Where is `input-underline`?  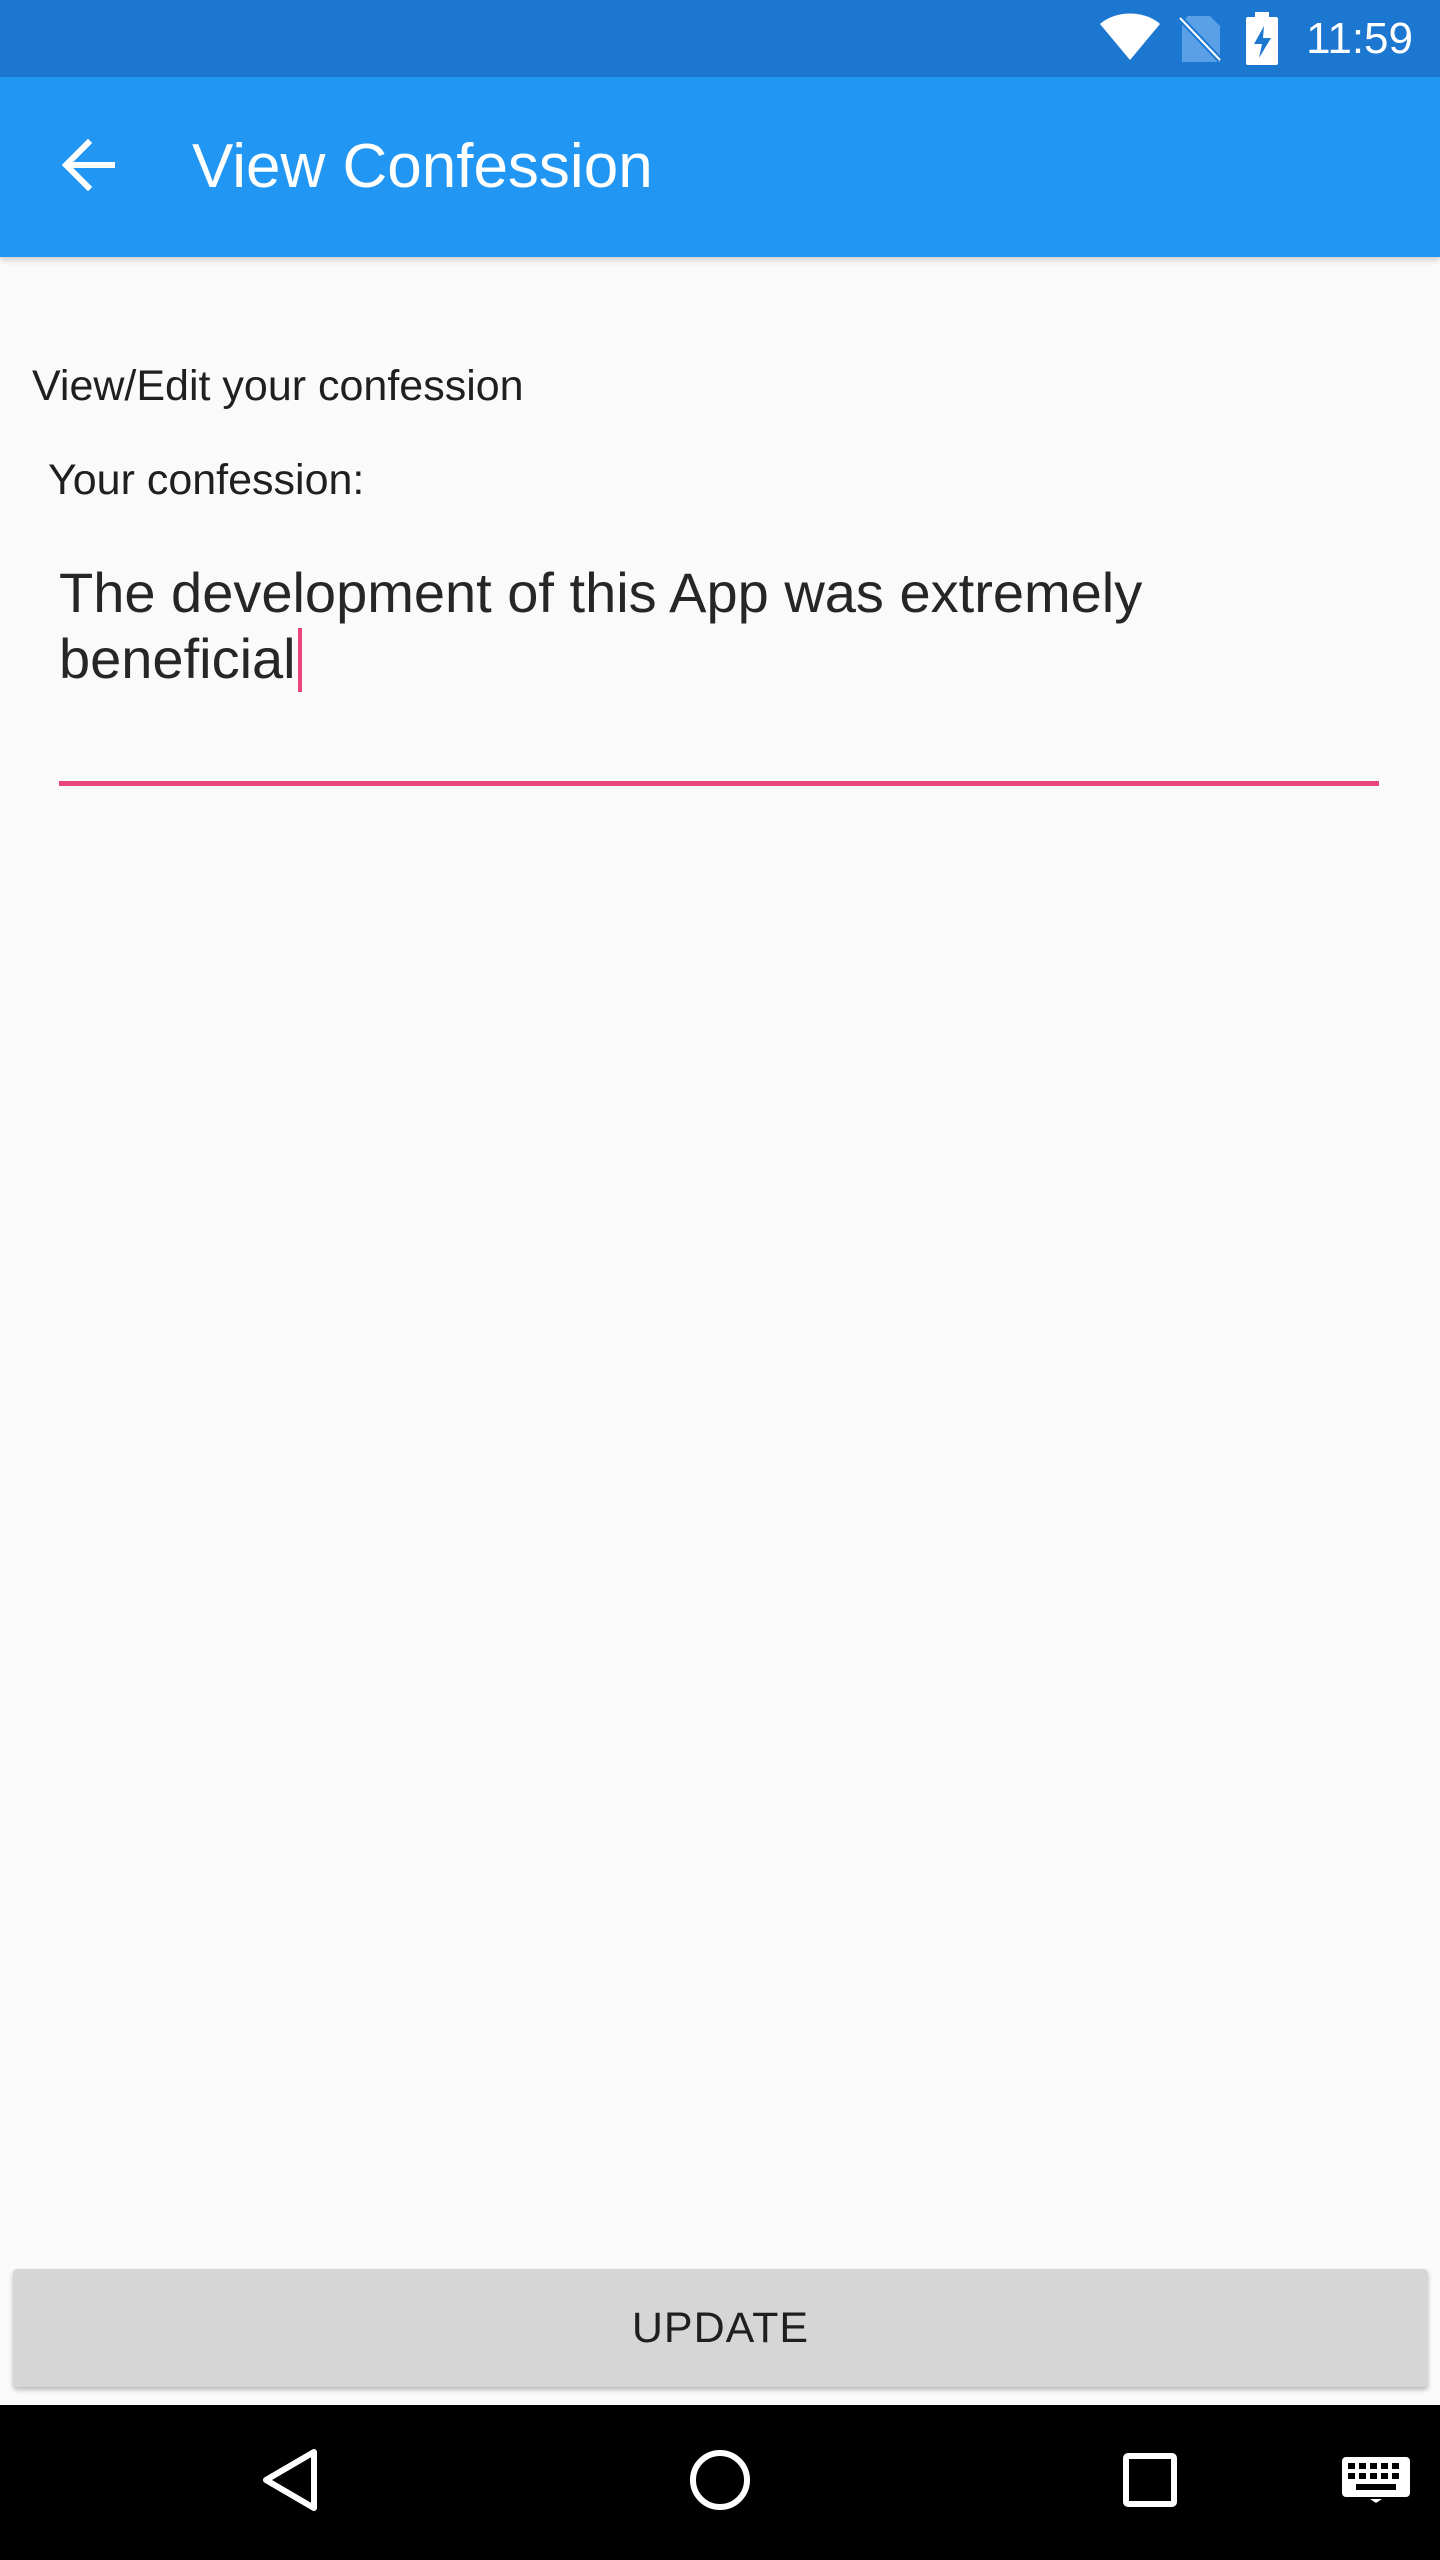 input-underline is located at coordinates (719, 783).